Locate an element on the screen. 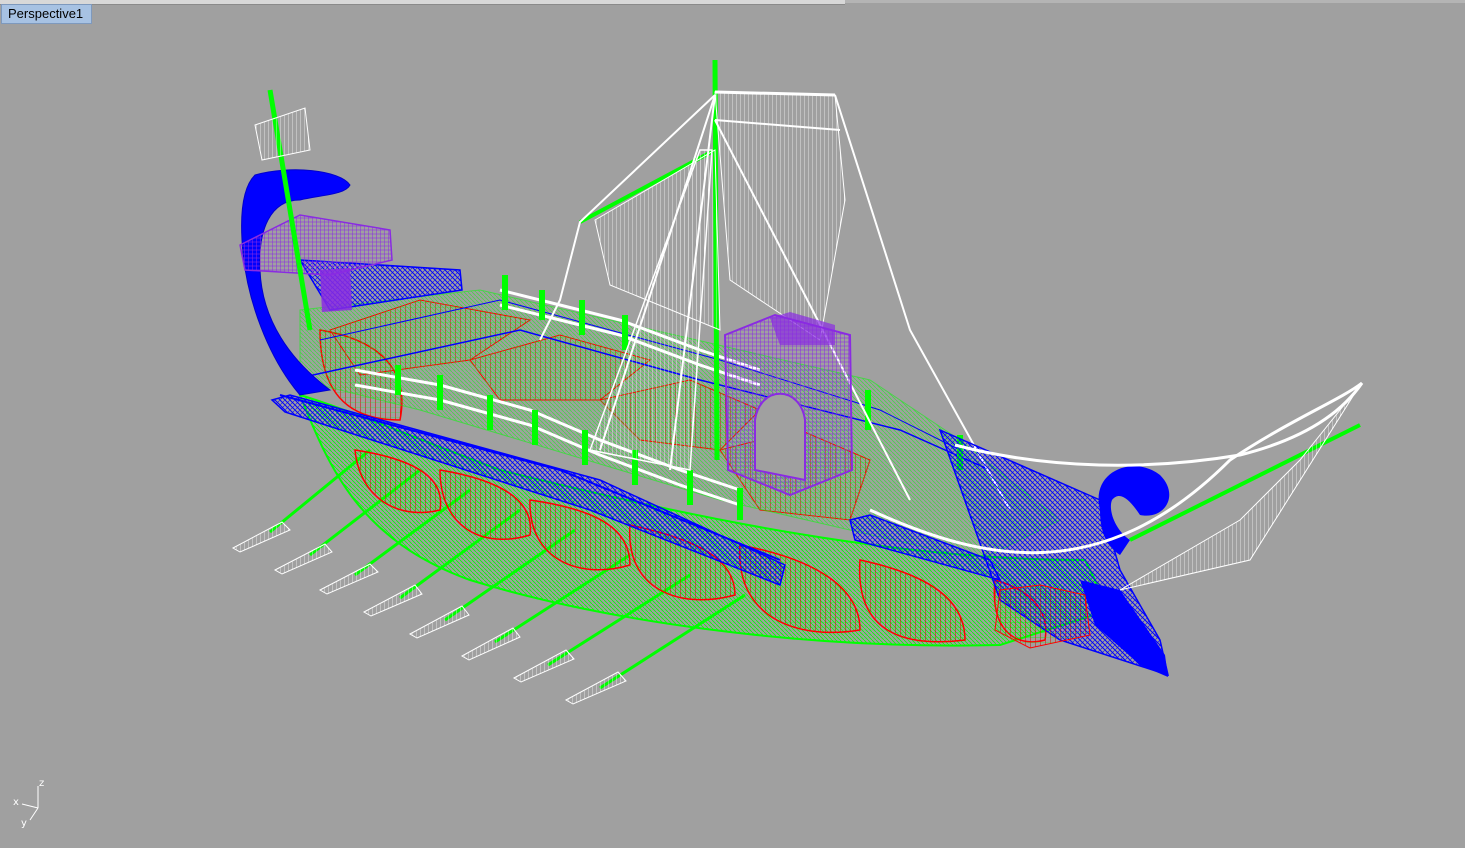 Image resolution: width=1465 pixels, height=848 pixels. axis-z-label: z is located at coordinates (41, 783).